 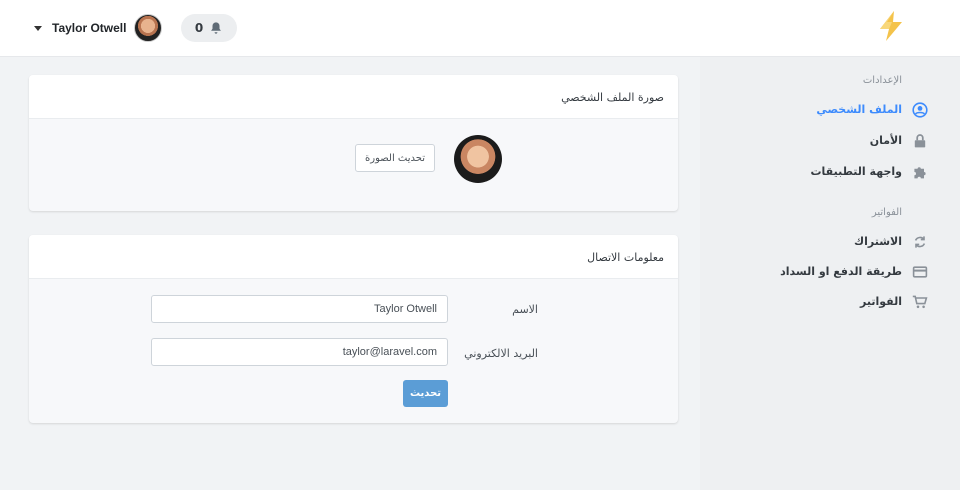 I want to click on notification-count: 0, so click(x=199, y=28).